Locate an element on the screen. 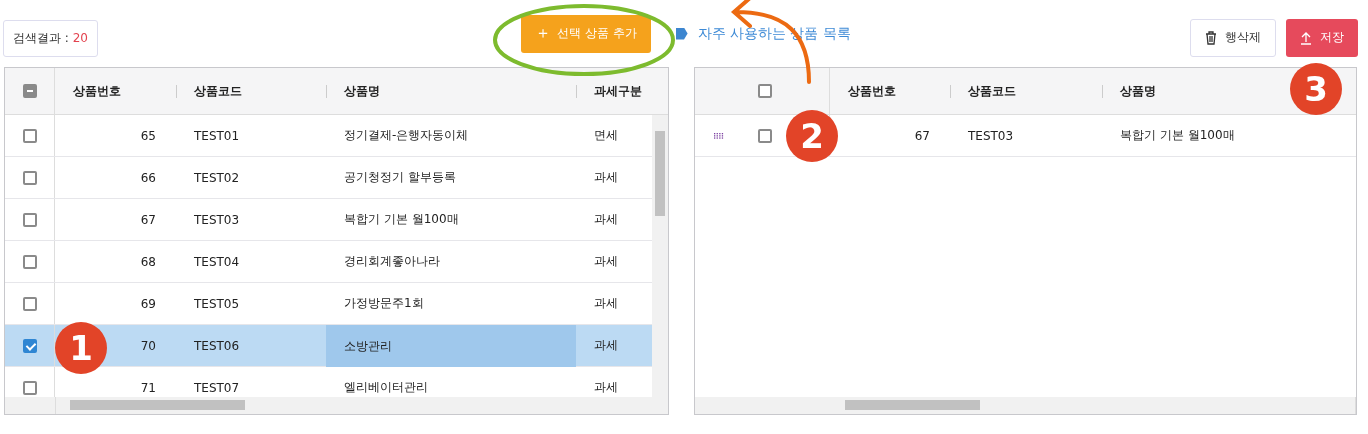  table-cell: 71 is located at coordinates (148, 387).